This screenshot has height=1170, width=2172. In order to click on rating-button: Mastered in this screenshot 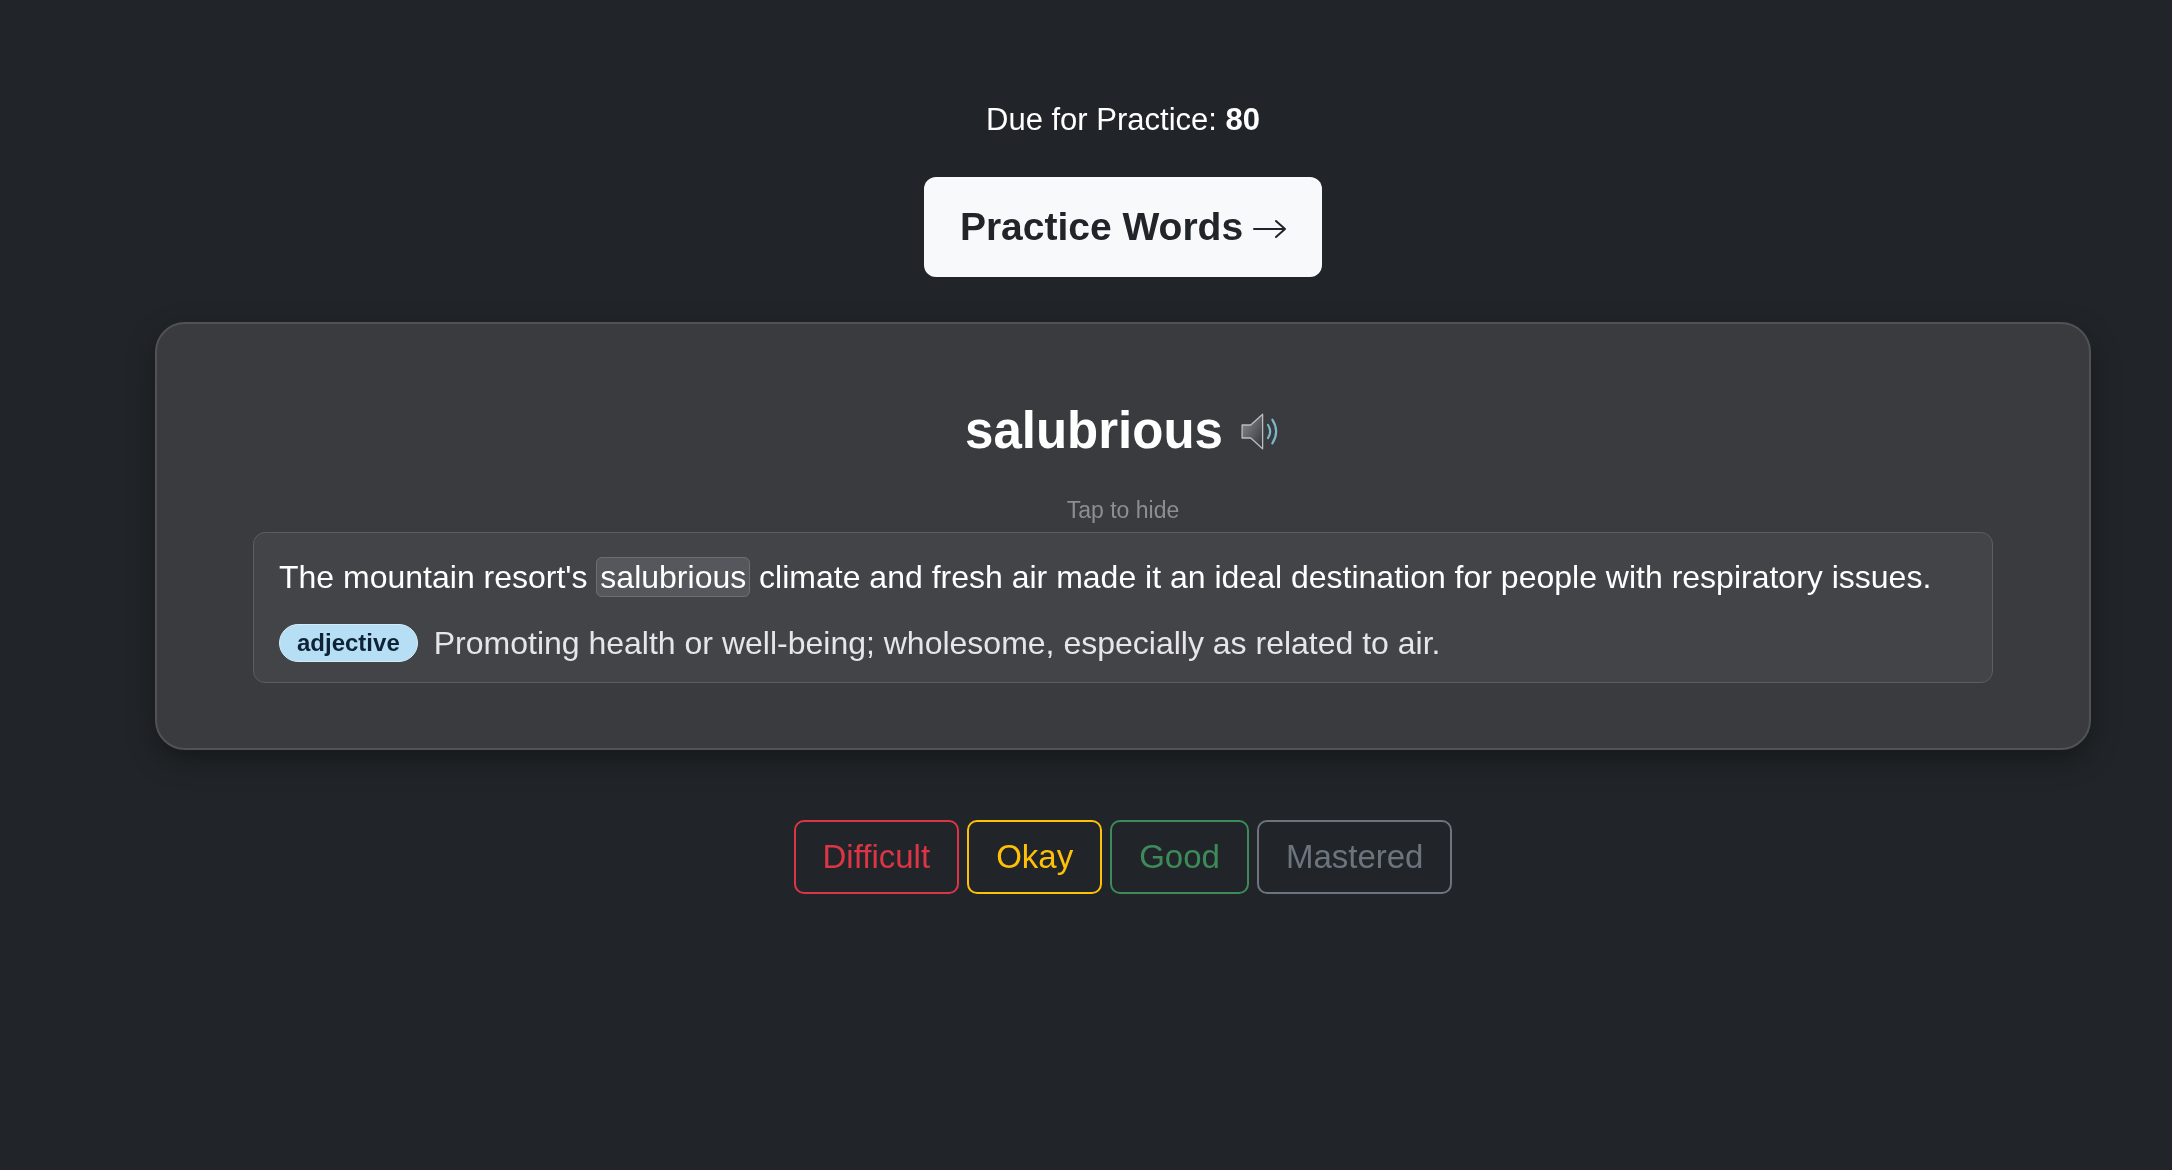, I will do `click(1354, 857)`.